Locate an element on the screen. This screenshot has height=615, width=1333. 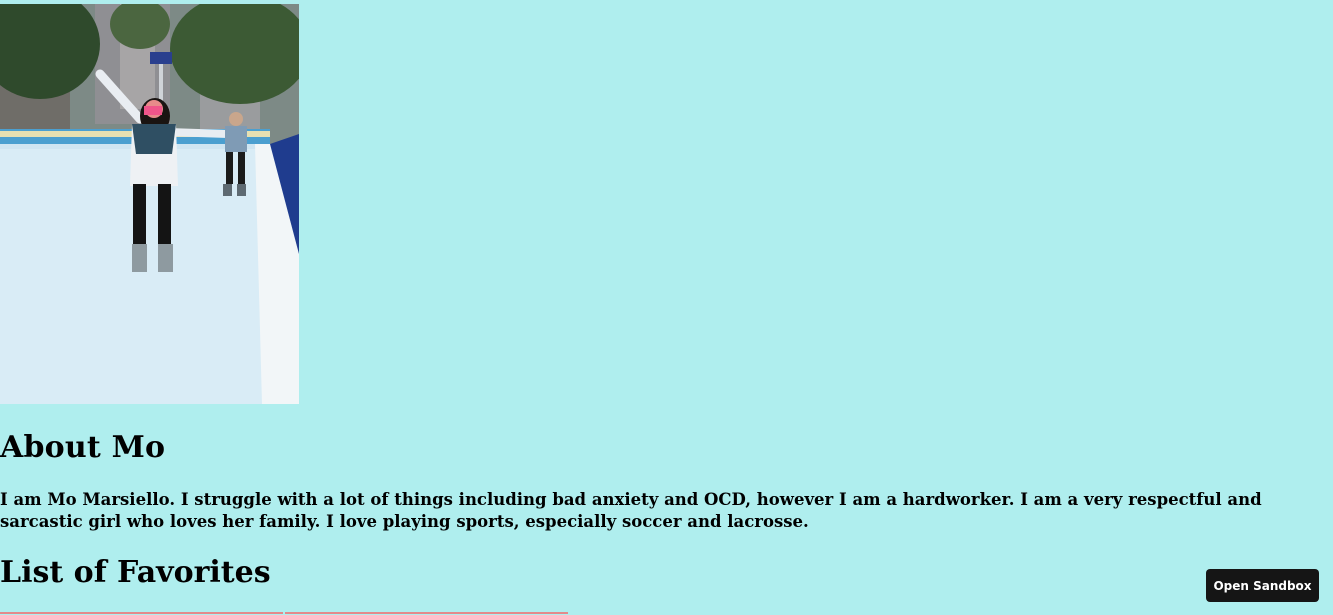
open-sandbox-button: Open Sandbox is located at coordinates (1262, 585).